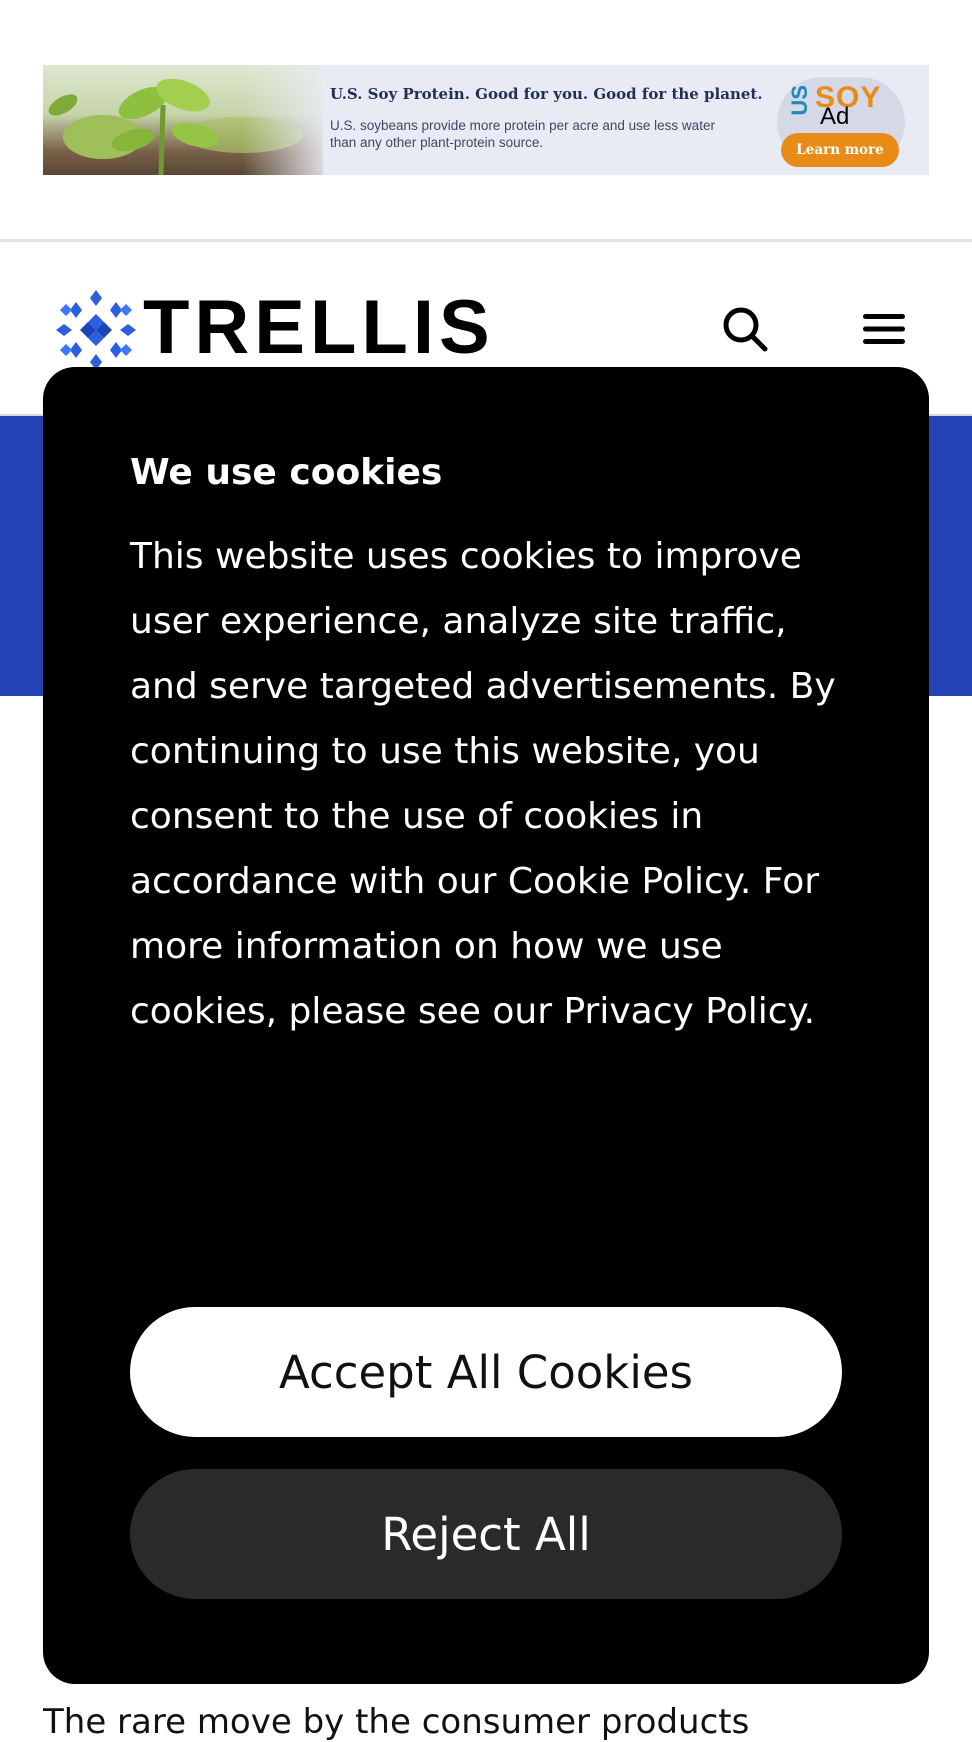 The width and height of the screenshot is (972, 1742). I want to click on reject-all-button: Reject All, so click(486, 1534).